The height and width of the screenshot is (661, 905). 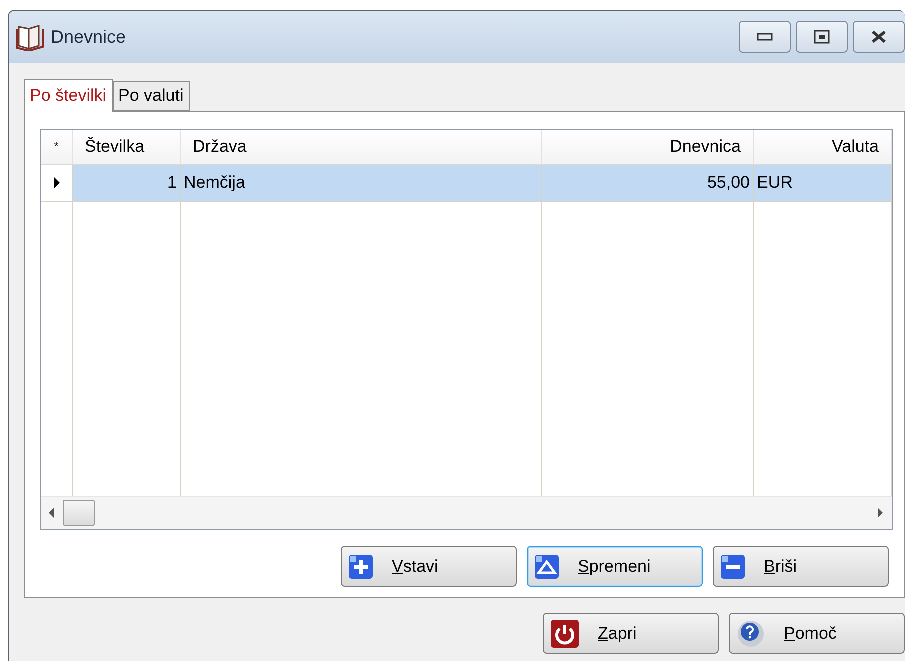 I want to click on restore-button, so click(x=822, y=37).